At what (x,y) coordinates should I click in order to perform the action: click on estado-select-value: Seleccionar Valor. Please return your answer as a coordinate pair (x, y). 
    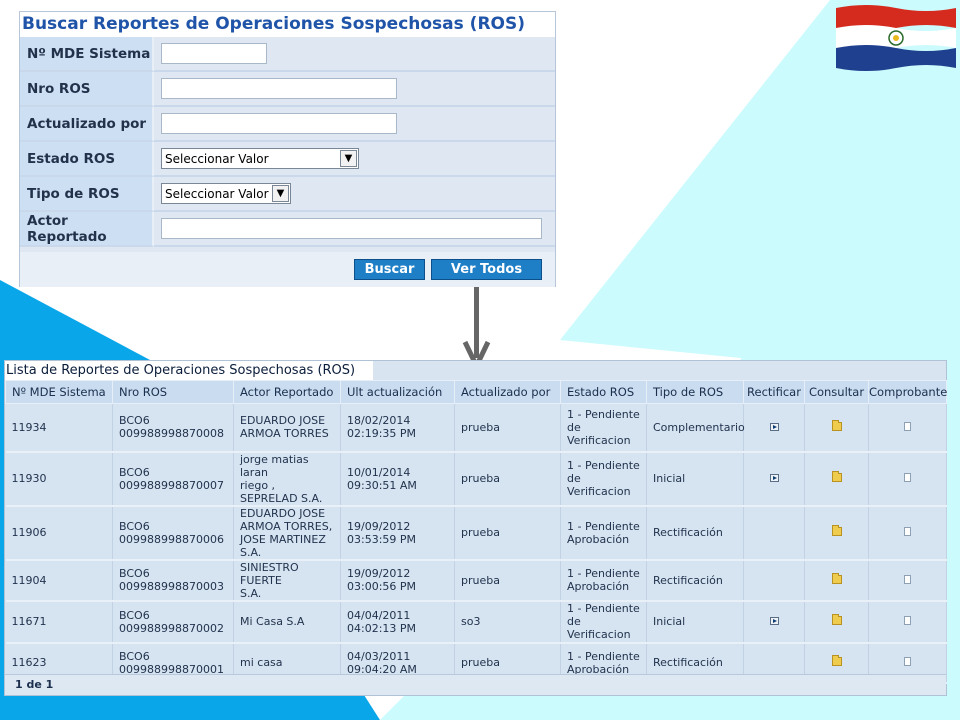
    Looking at the image, I should click on (217, 158).